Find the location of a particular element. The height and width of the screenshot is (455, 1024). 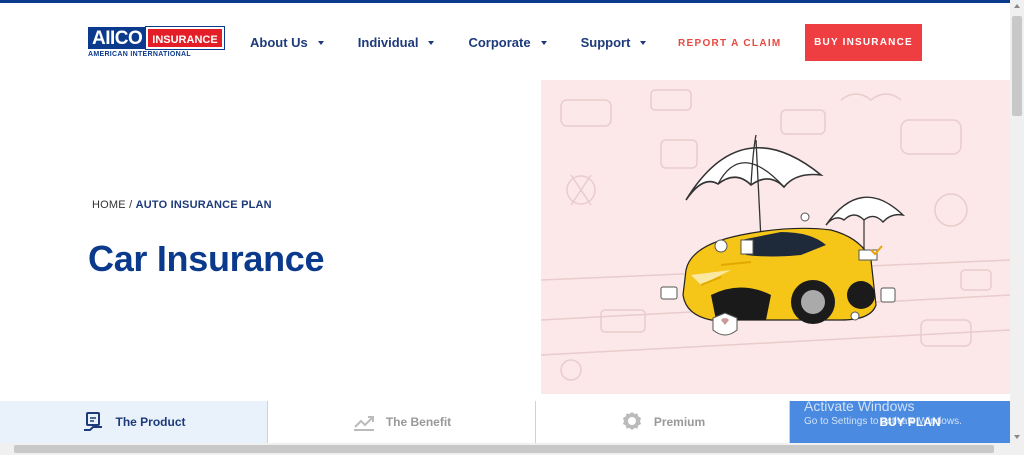

buy-insurance-button: BUY INSURANCE is located at coordinates (863, 42).